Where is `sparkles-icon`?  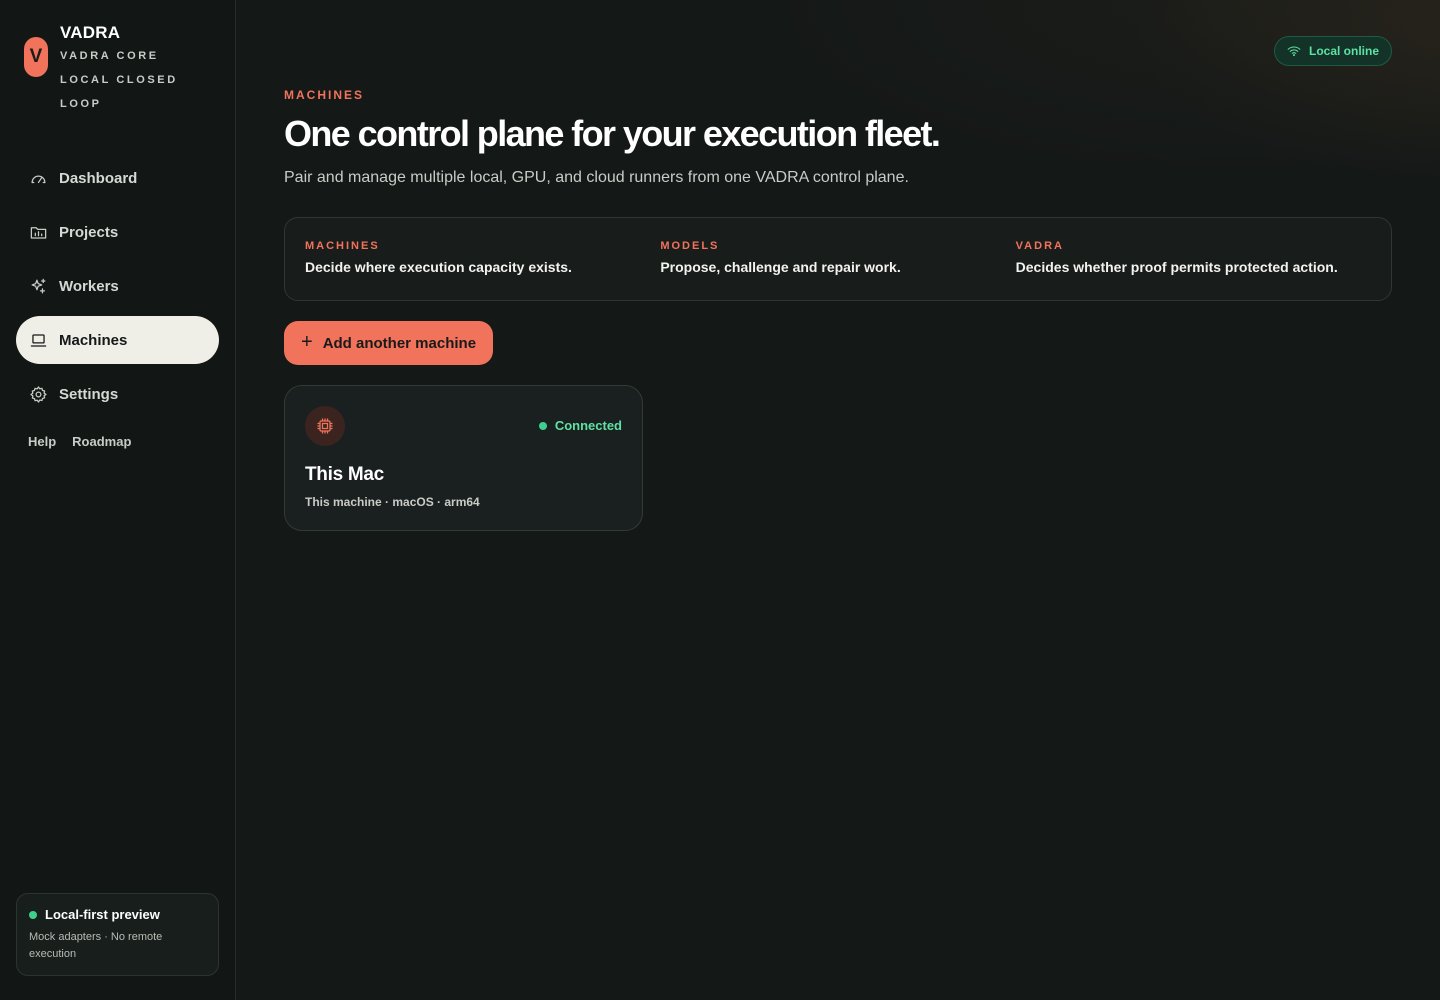 sparkles-icon is located at coordinates (38, 286).